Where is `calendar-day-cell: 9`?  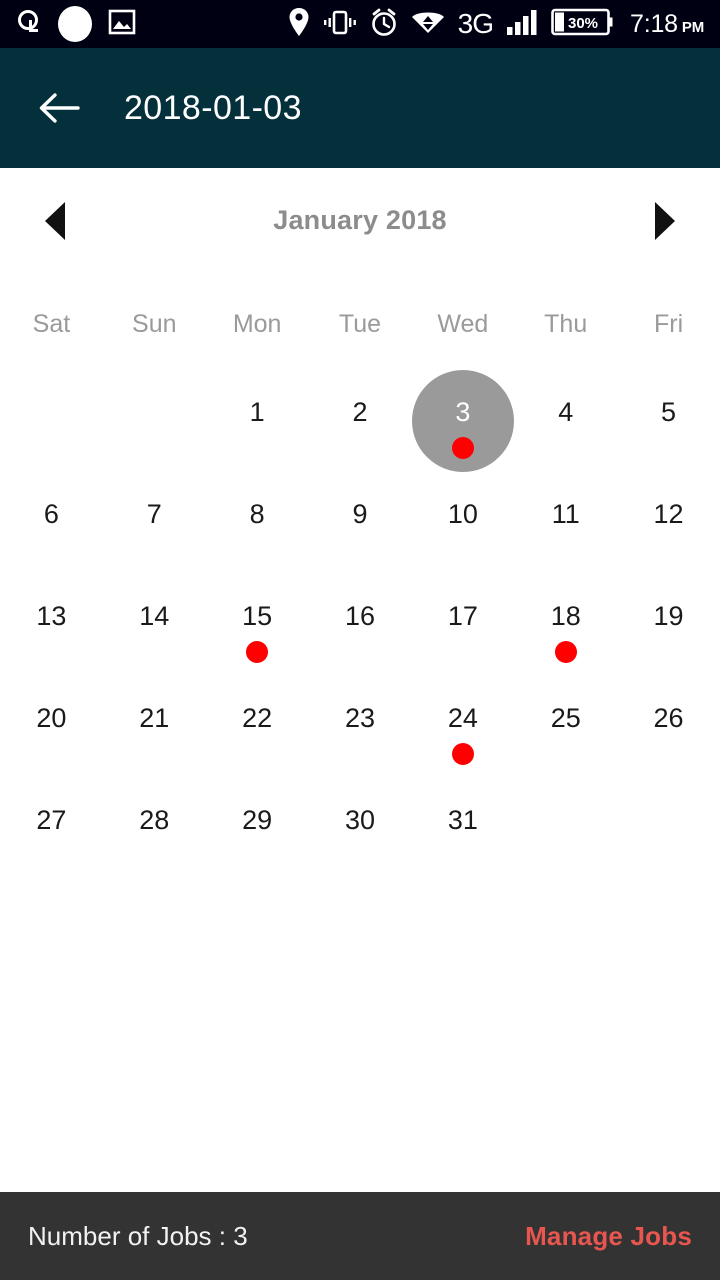 calendar-day-cell: 9 is located at coordinates (360, 536).